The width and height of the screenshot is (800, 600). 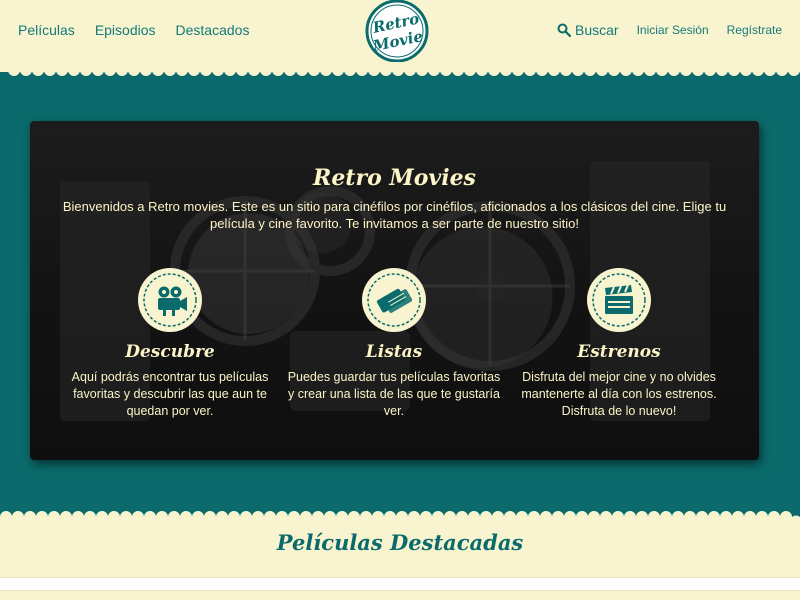 What do you see at coordinates (673, 30) in the screenshot?
I see `login-link: Iniciar Sesión` at bounding box center [673, 30].